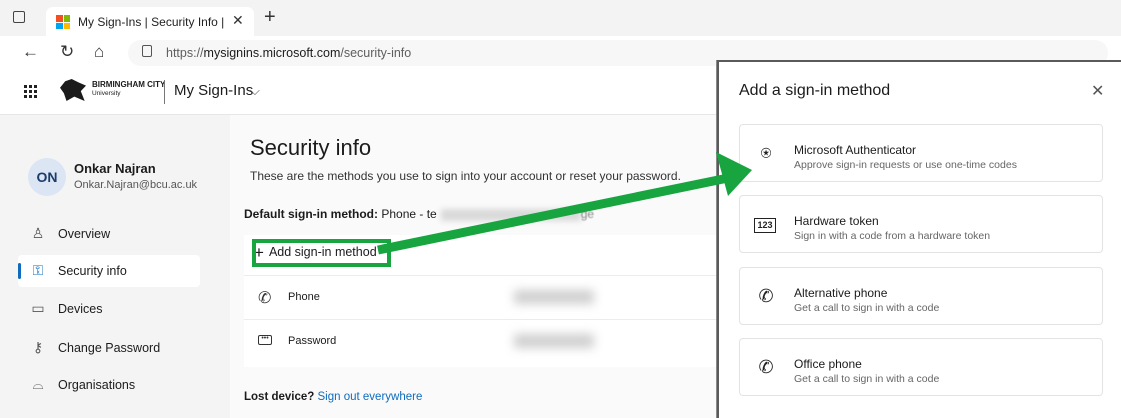 The image size is (1121, 418). Describe the element at coordinates (279, 397) in the screenshot. I see `lost-device-label: Lost device?` at that location.